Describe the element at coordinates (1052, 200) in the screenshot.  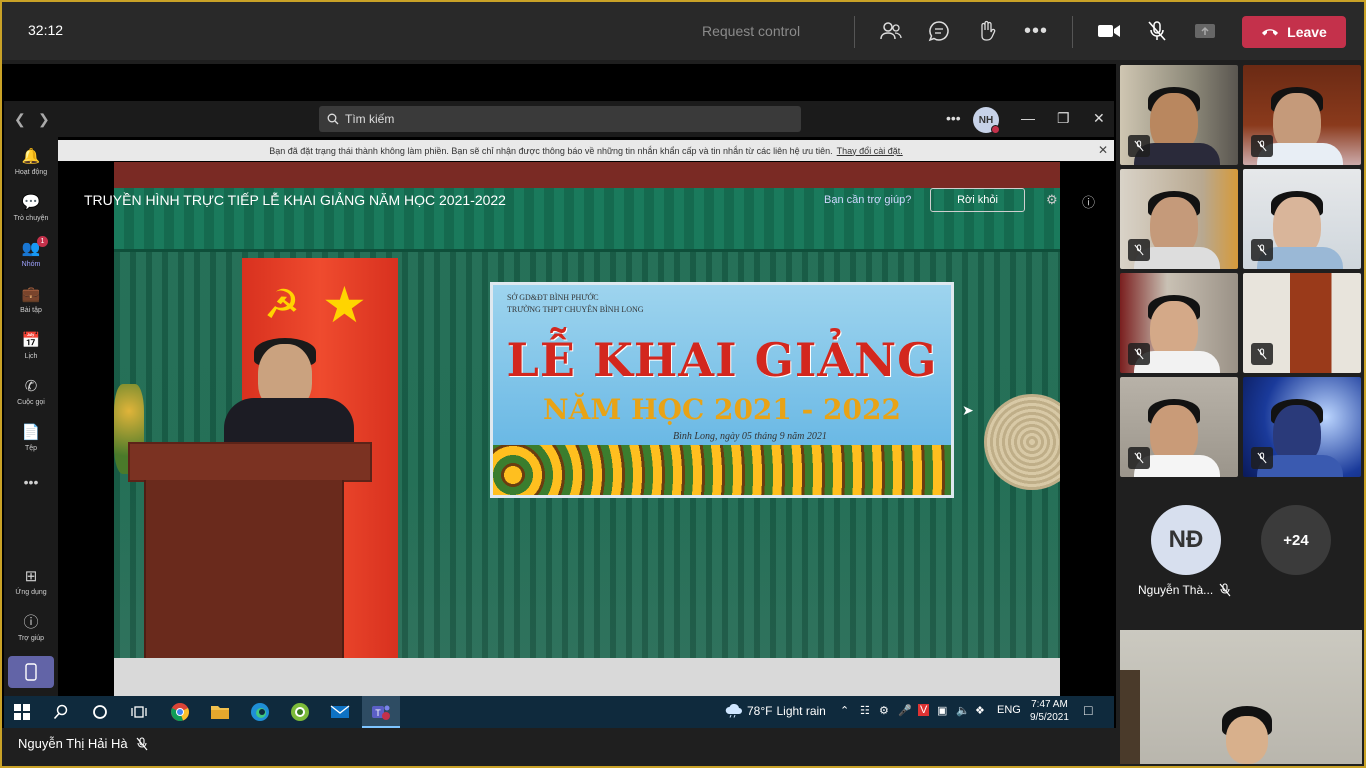
I see `settings-icon: ⚙` at that location.